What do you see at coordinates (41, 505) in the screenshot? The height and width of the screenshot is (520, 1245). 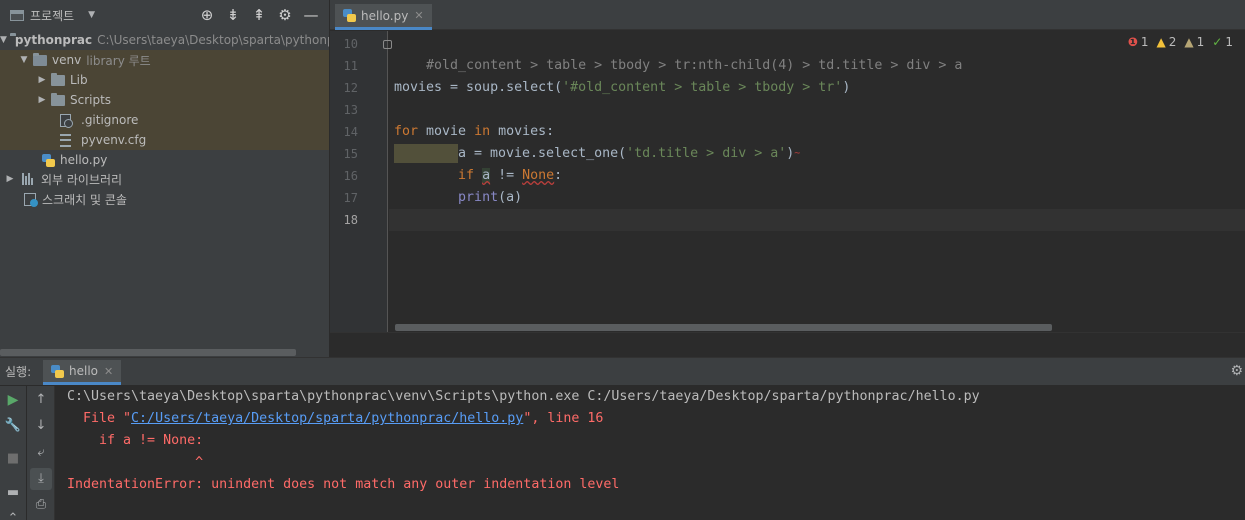 I see `print-icon: ⎙` at bounding box center [41, 505].